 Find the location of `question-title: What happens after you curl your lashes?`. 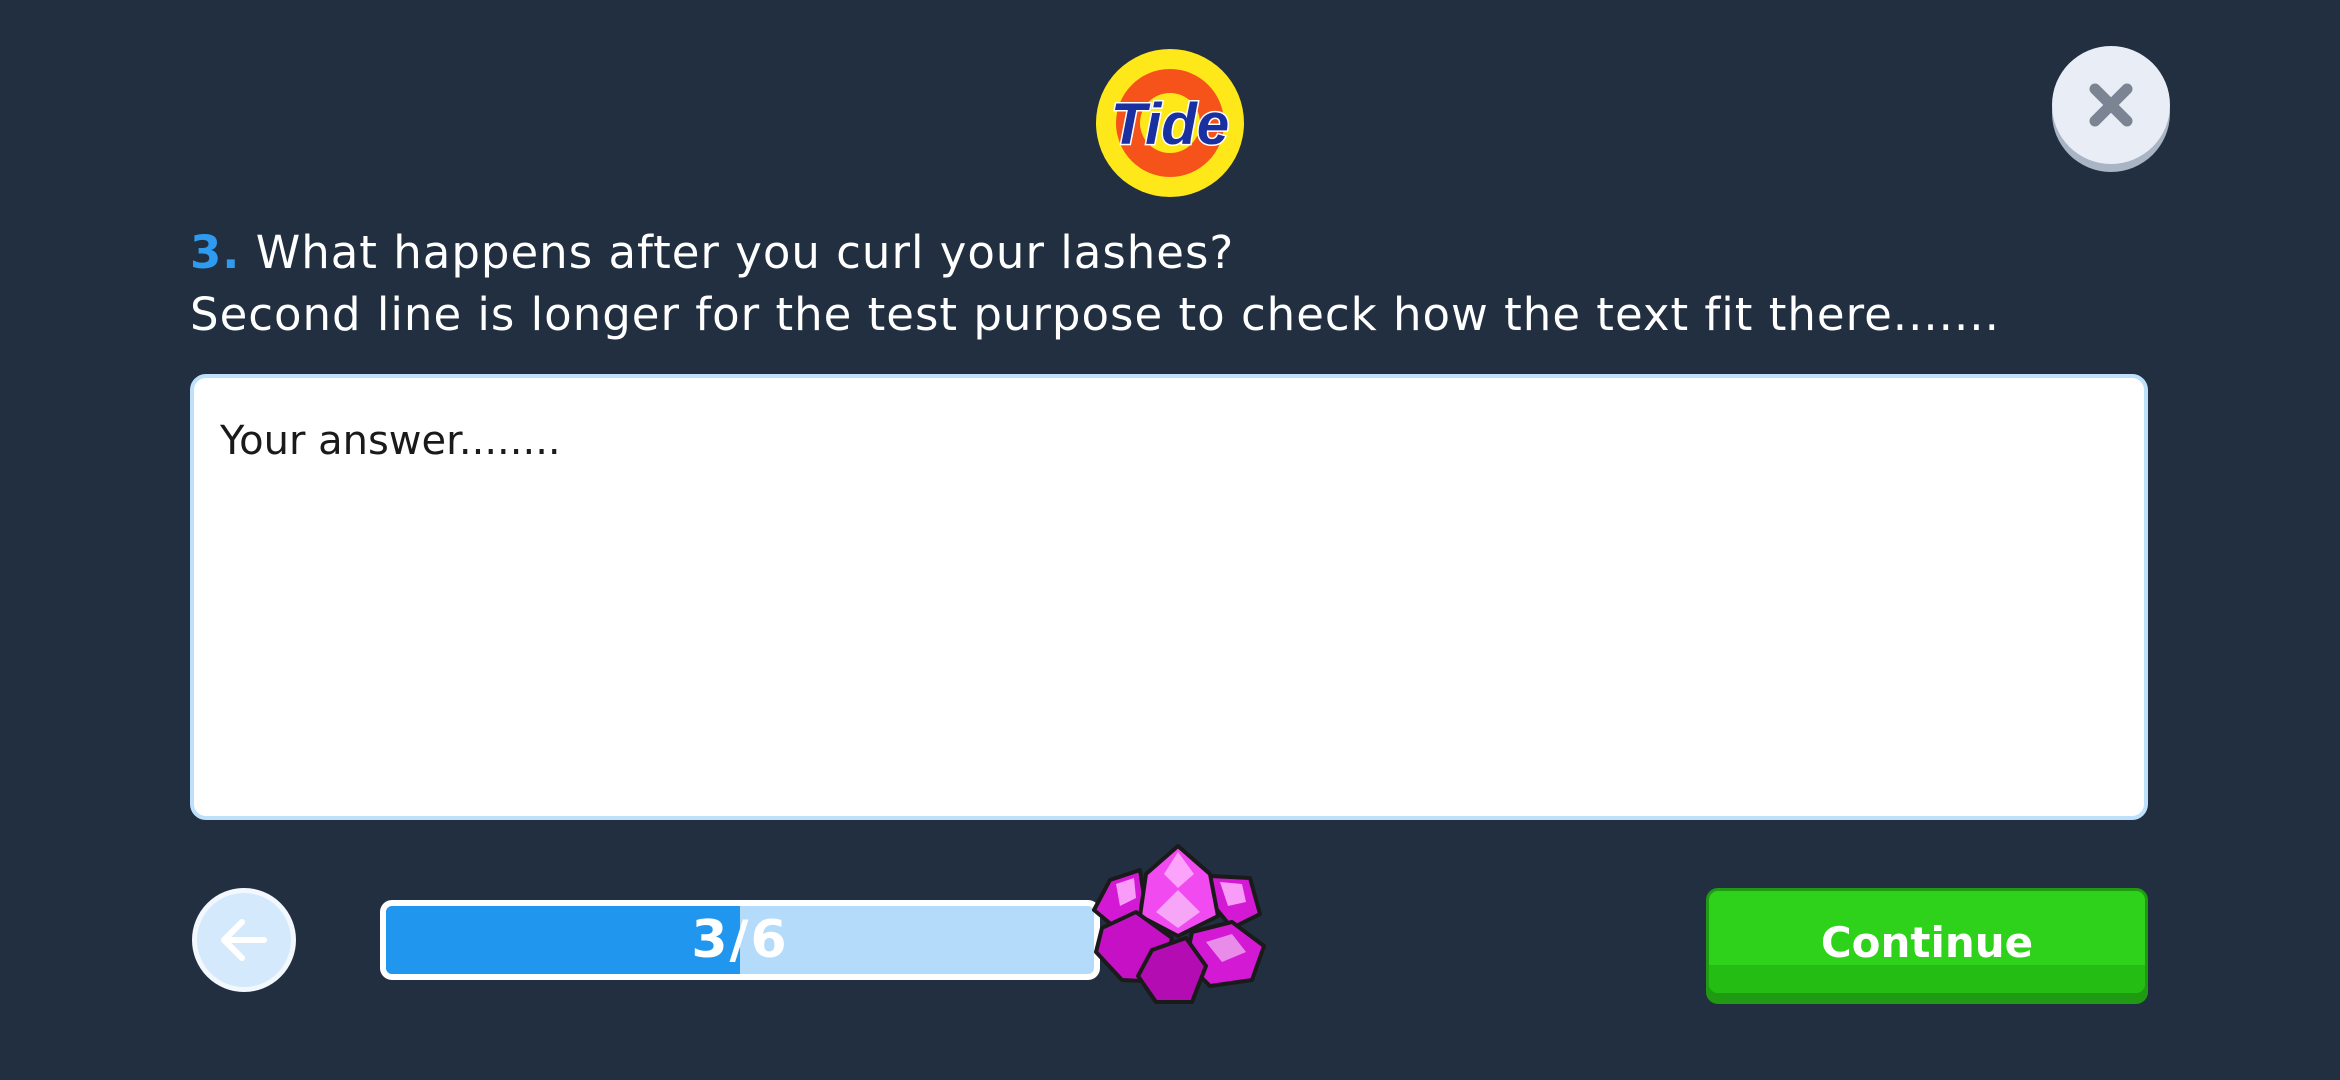

question-title: What happens after you curl your lashes? is located at coordinates (745, 252).